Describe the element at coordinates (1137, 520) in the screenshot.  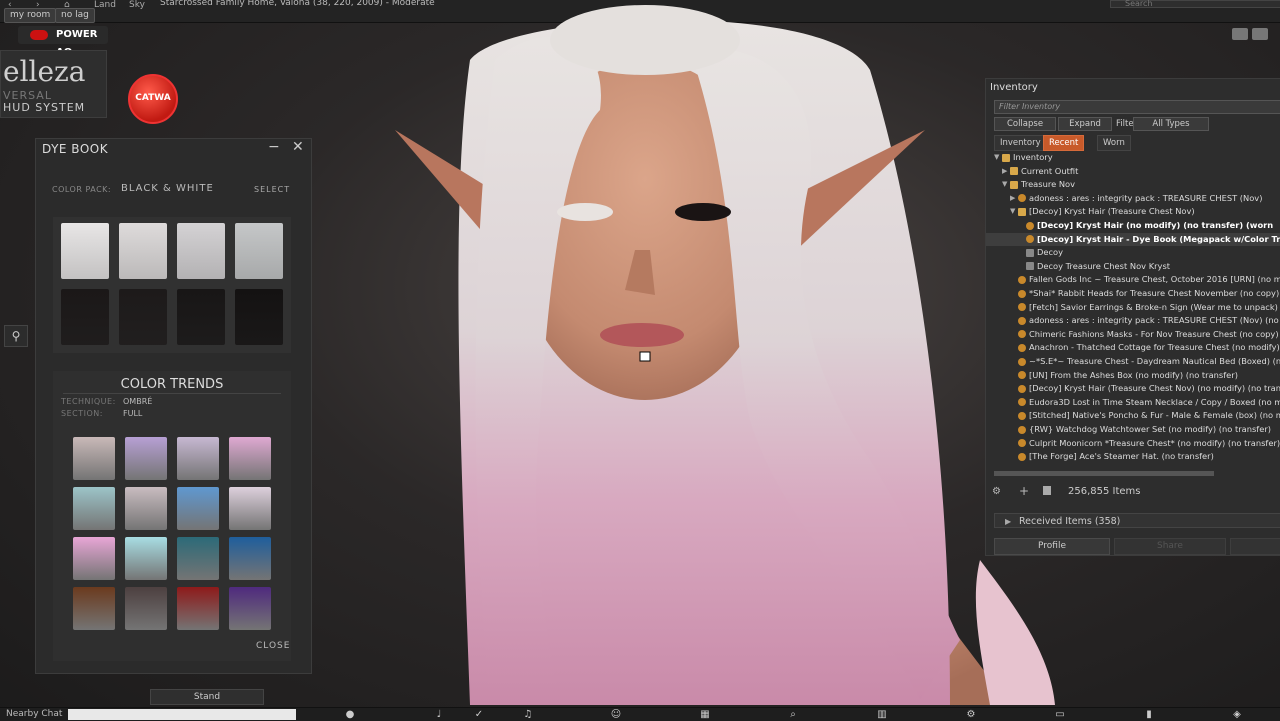
I see `received-items-toggle: ▶ Received Items (358)` at that location.